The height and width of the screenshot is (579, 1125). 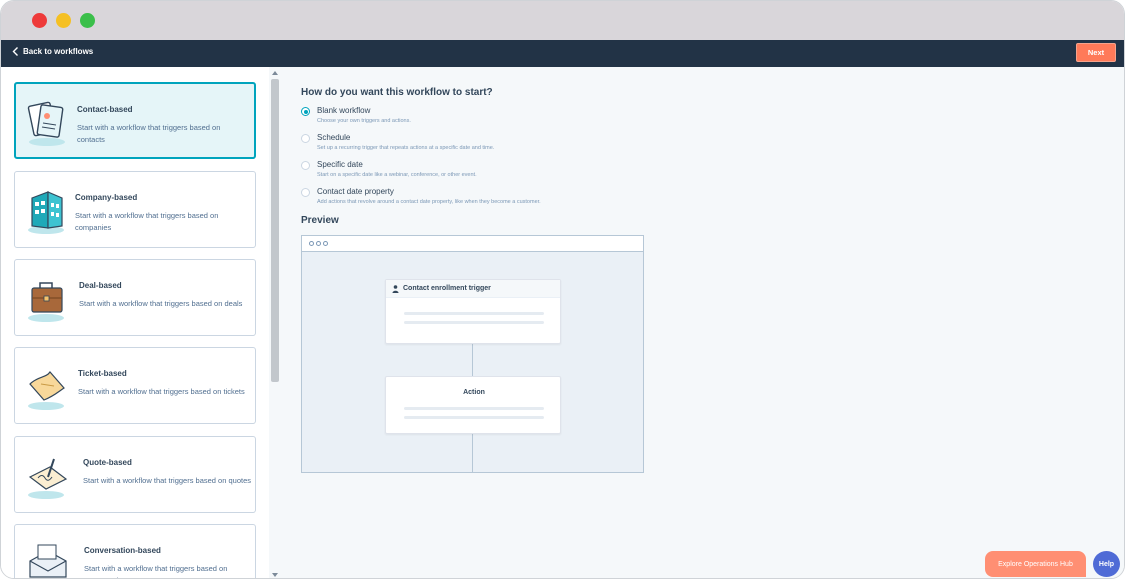 I want to click on briefcase-icon, so click(x=46, y=302).